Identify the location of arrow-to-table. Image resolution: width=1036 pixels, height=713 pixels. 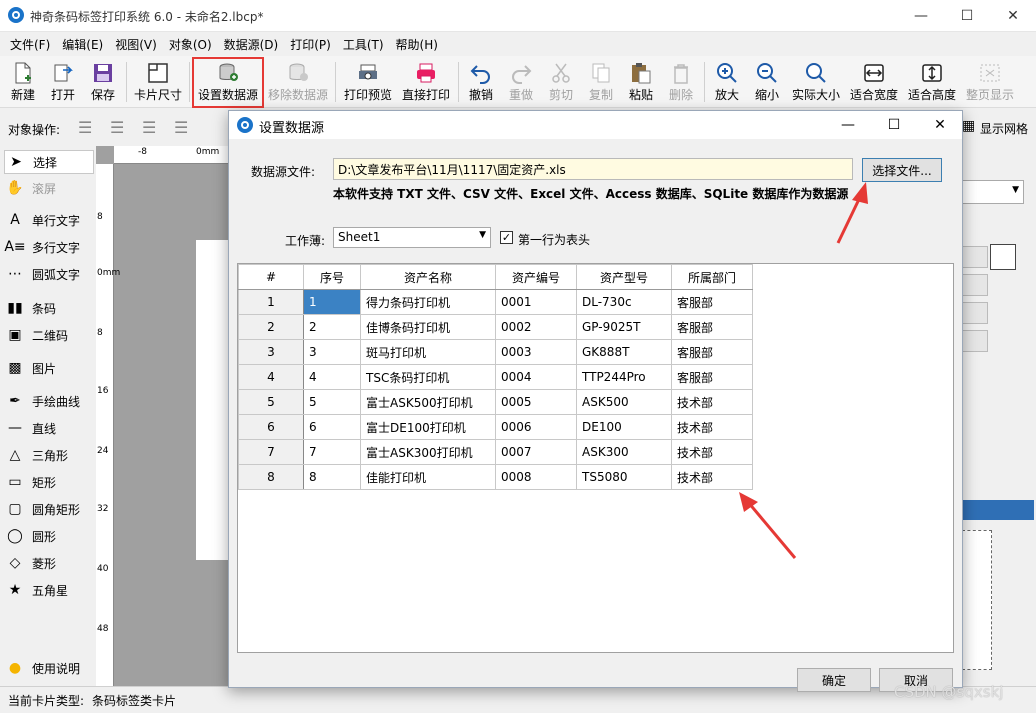
(768, 525).